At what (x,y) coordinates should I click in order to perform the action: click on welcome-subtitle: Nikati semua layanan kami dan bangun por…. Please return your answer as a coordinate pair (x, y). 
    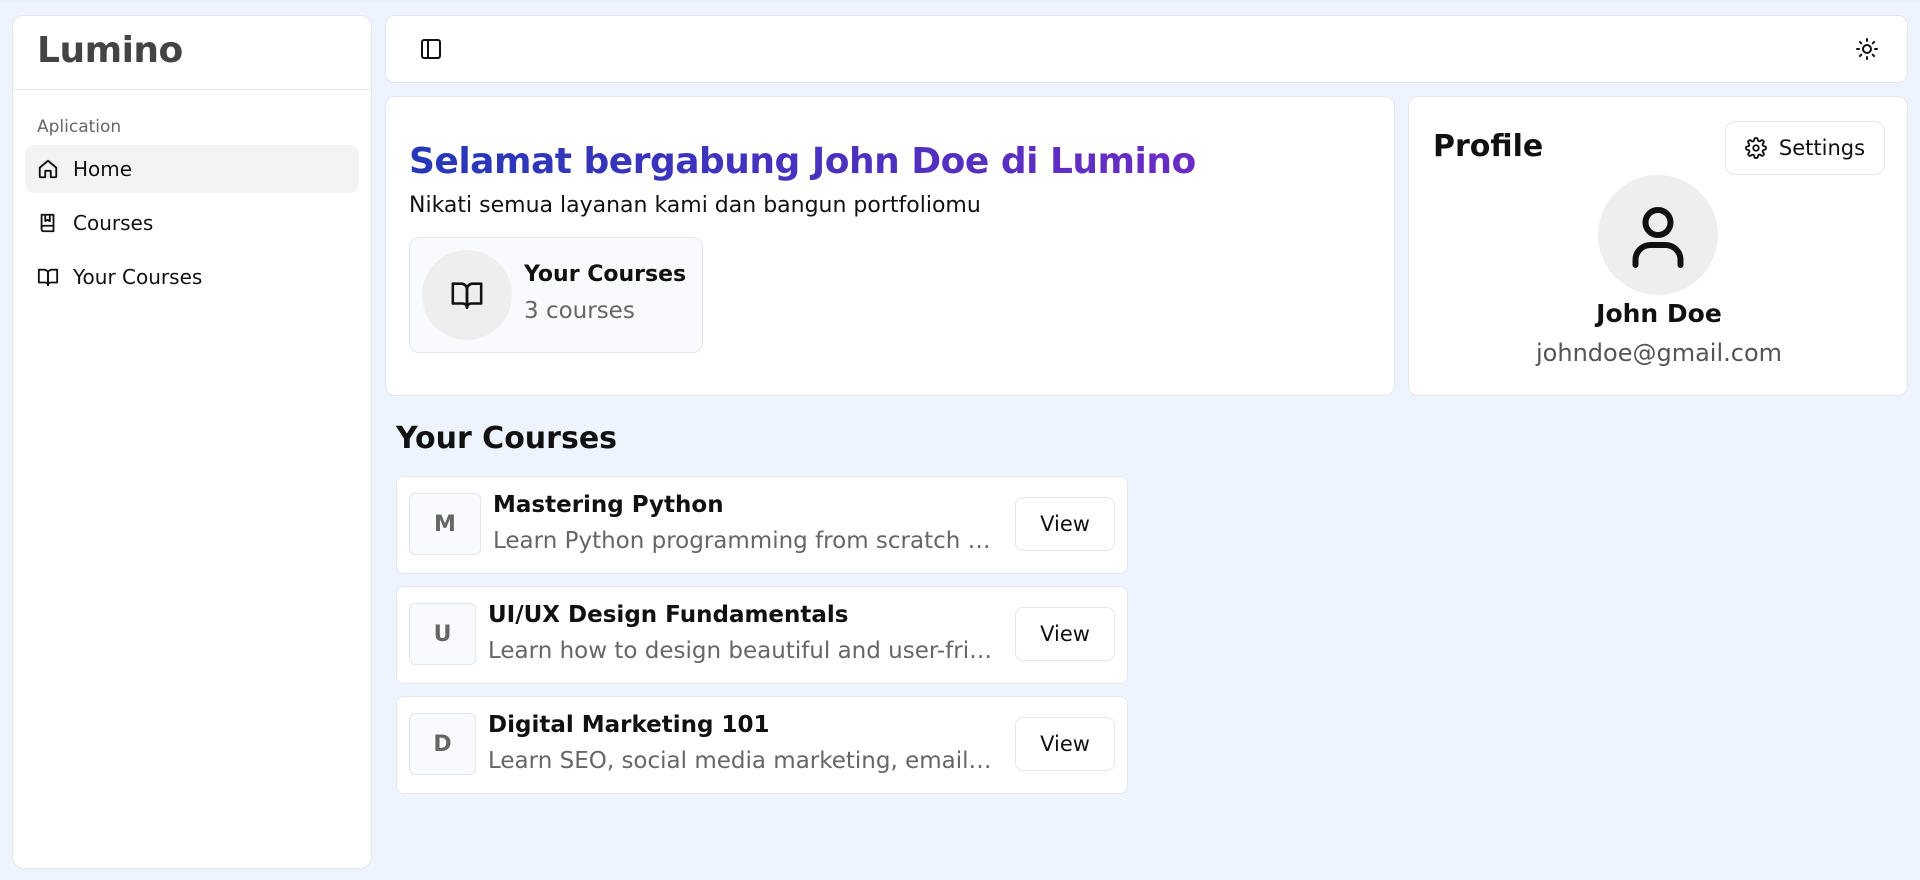
    Looking at the image, I should click on (695, 205).